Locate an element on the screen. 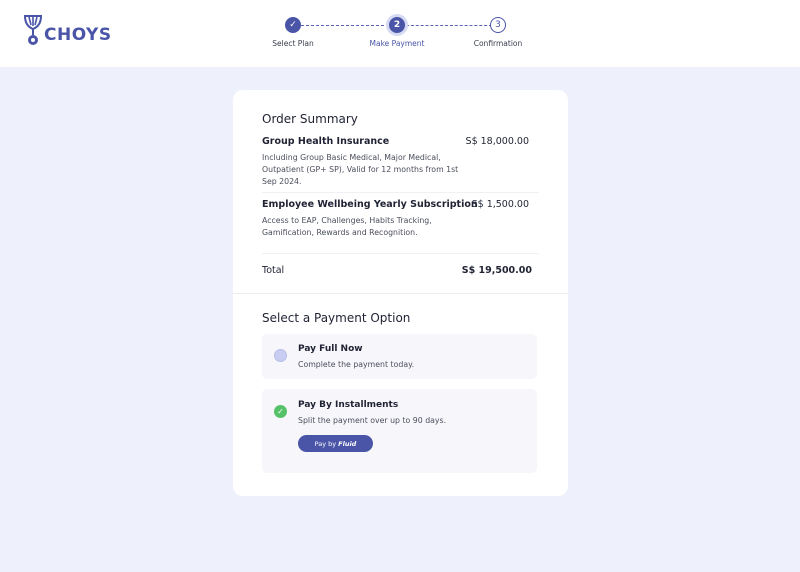  section-divider is located at coordinates (400, 293).